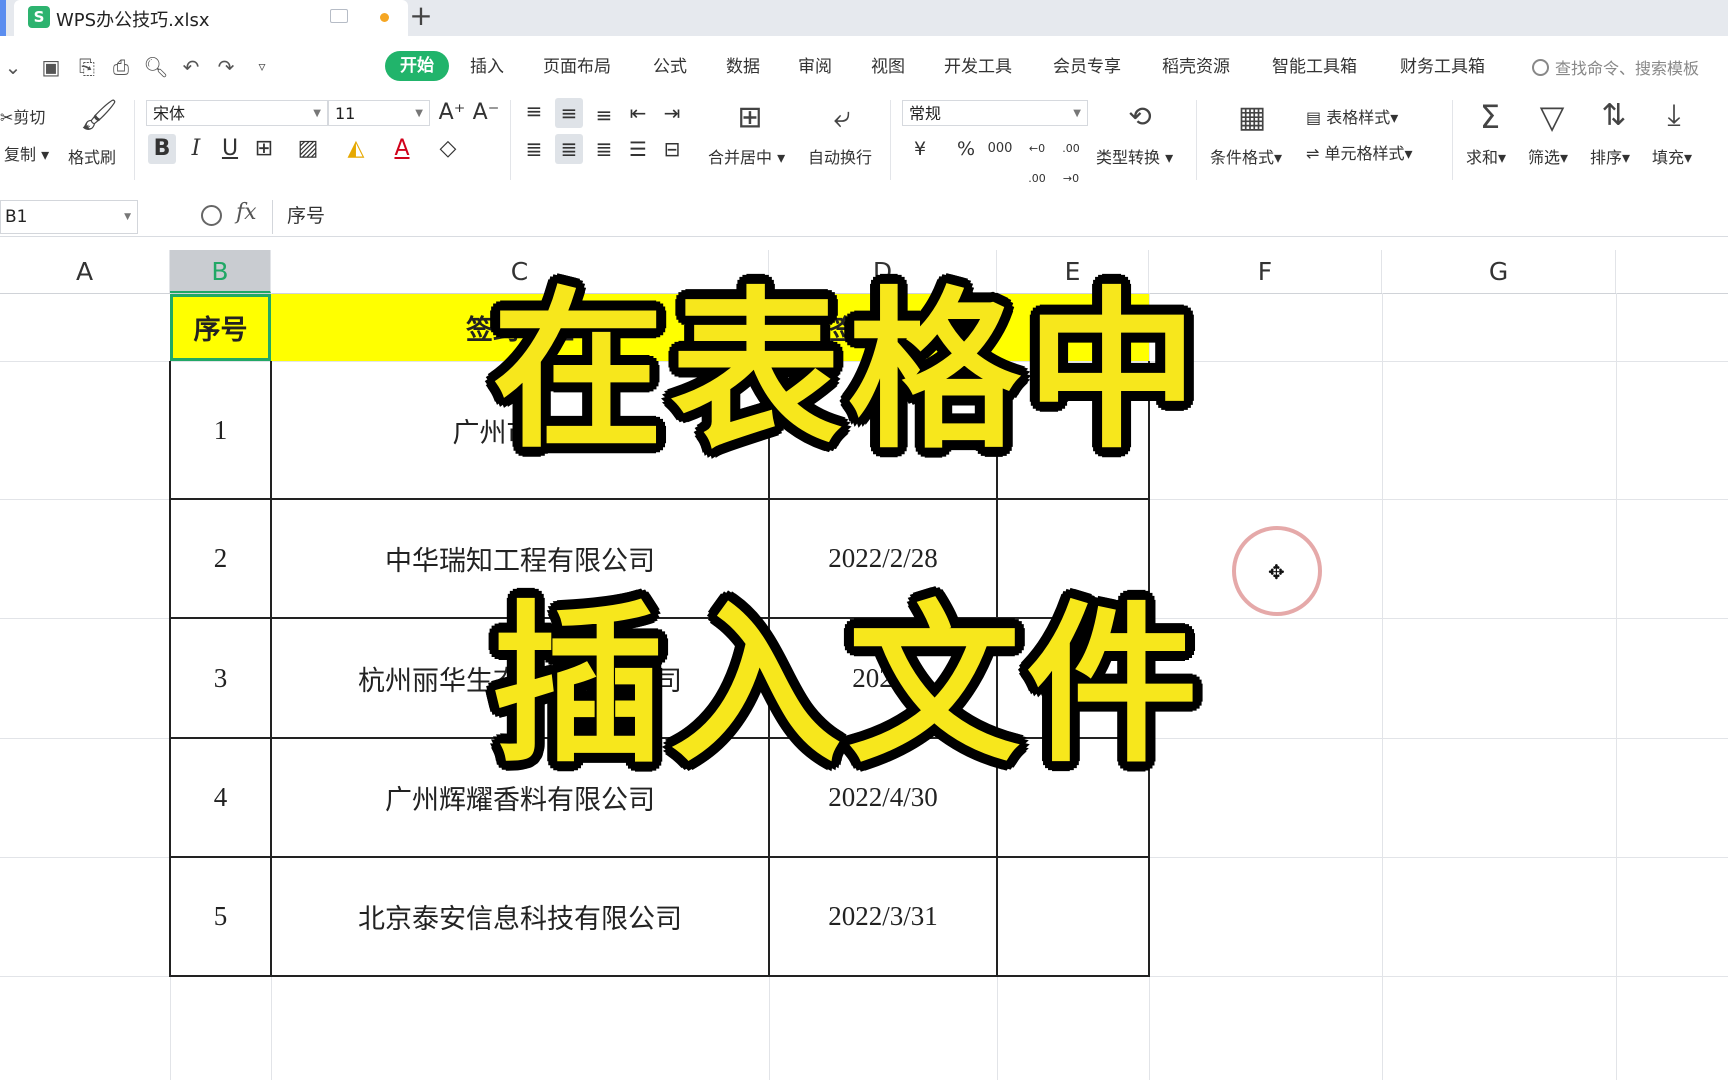  I want to click on indent-icon: ⇥, so click(672, 113).